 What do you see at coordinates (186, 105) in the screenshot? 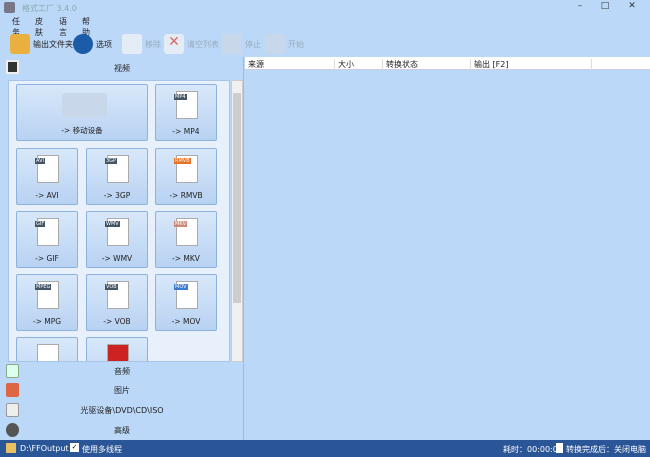
I see `file-icon: MP4` at bounding box center [186, 105].